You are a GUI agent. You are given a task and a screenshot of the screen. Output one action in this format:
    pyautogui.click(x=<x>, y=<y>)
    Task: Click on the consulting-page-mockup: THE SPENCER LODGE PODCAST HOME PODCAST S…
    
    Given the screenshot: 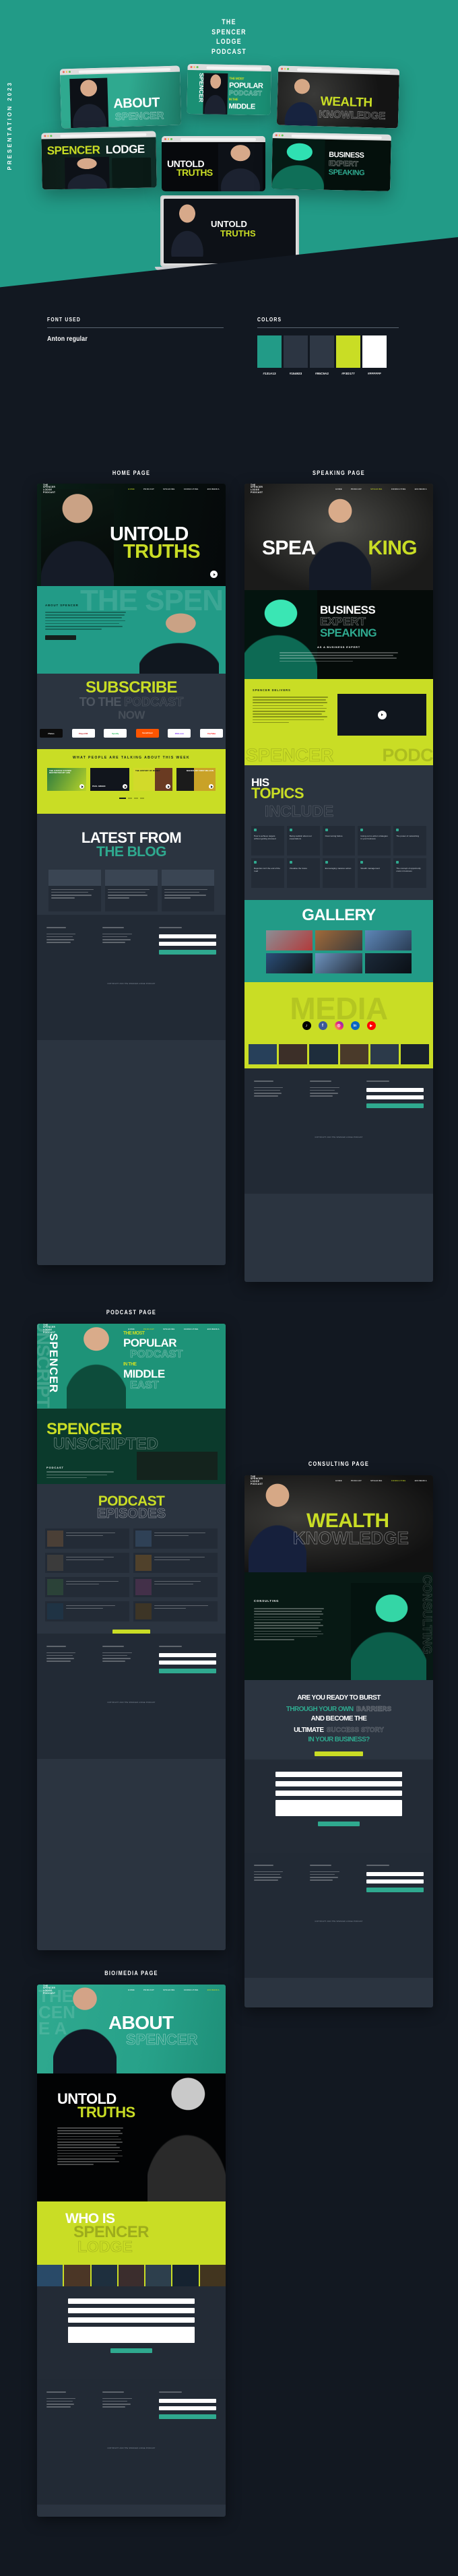 What is the action you would take?
    pyautogui.click(x=338, y=1741)
    